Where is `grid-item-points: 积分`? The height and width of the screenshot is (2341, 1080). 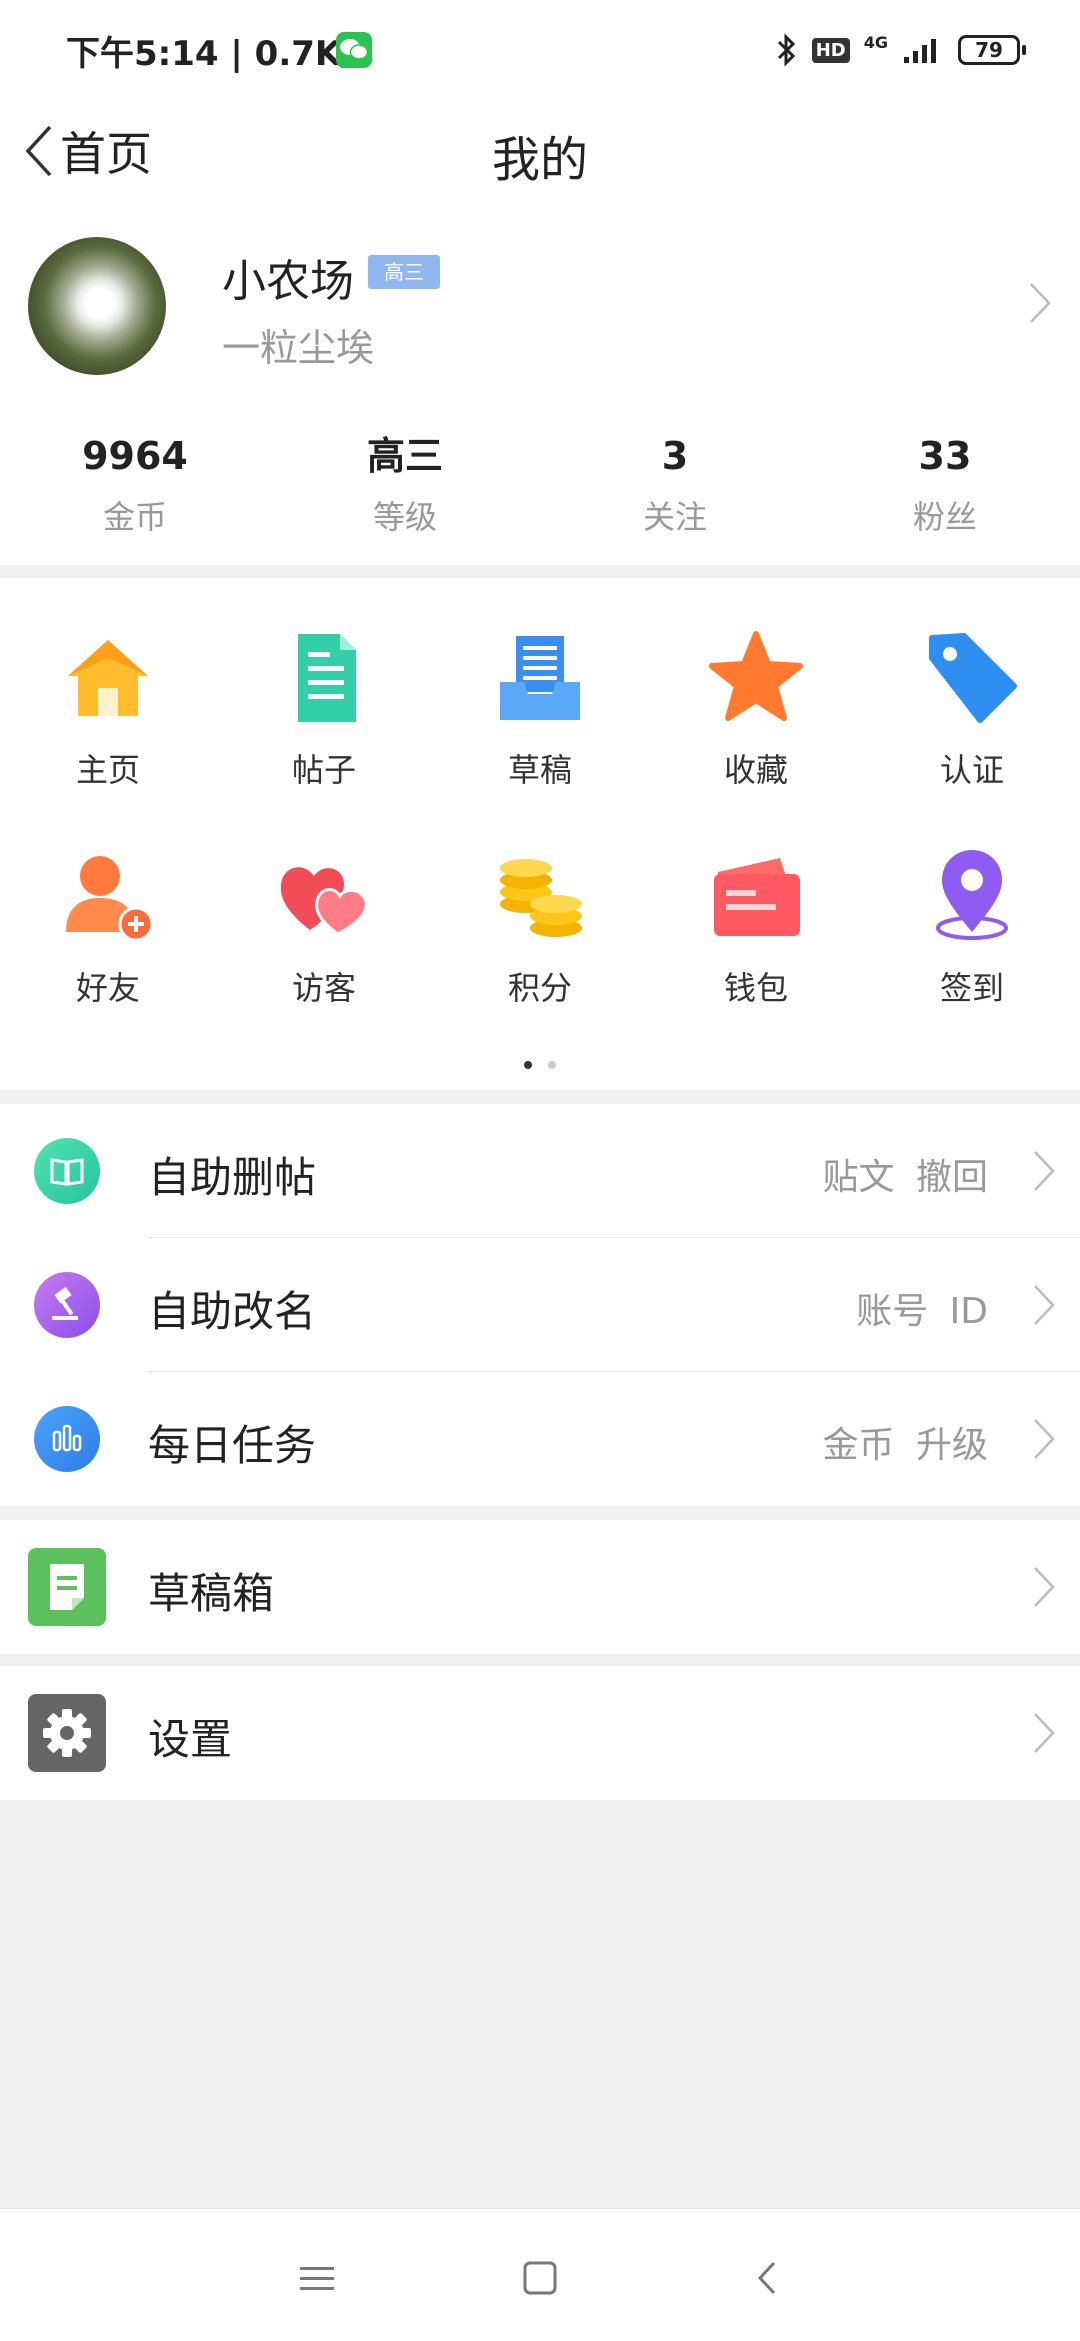
grid-item-points: 积分 is located at coordinates (540, 928).